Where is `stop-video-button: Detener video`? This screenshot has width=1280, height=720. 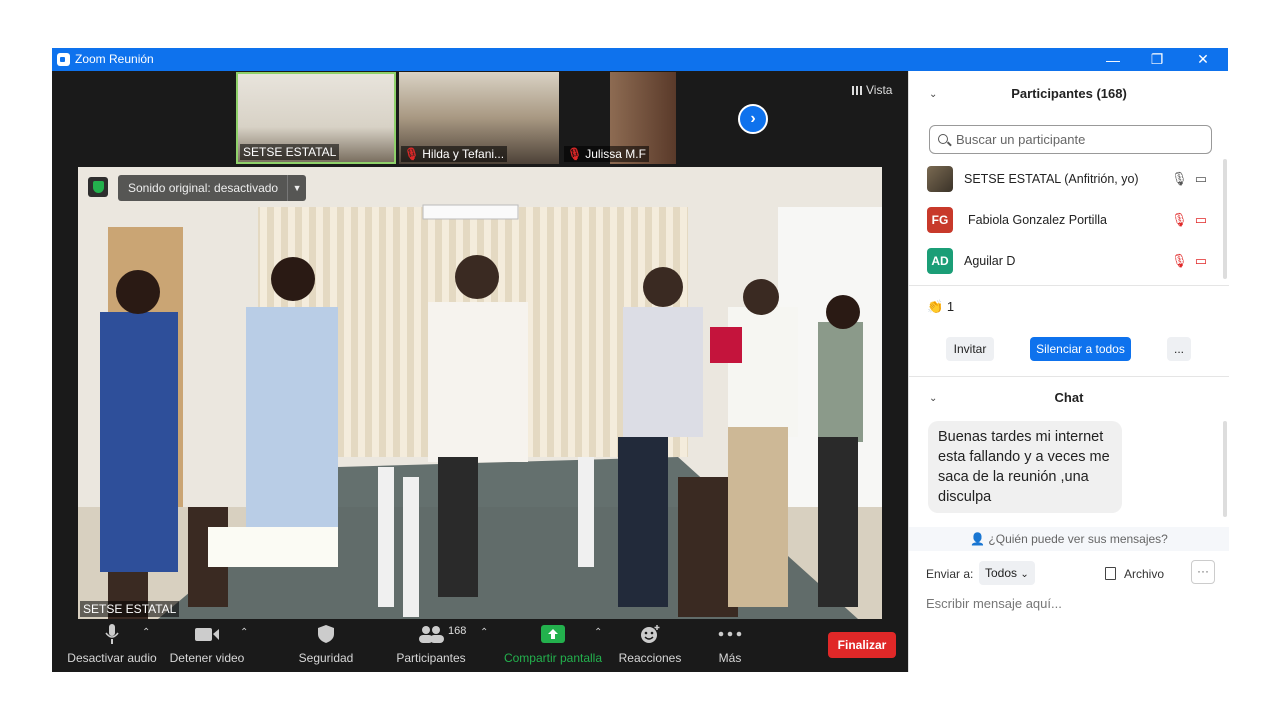 stop-video-button: Detener video is located at coordinates (207, 644).